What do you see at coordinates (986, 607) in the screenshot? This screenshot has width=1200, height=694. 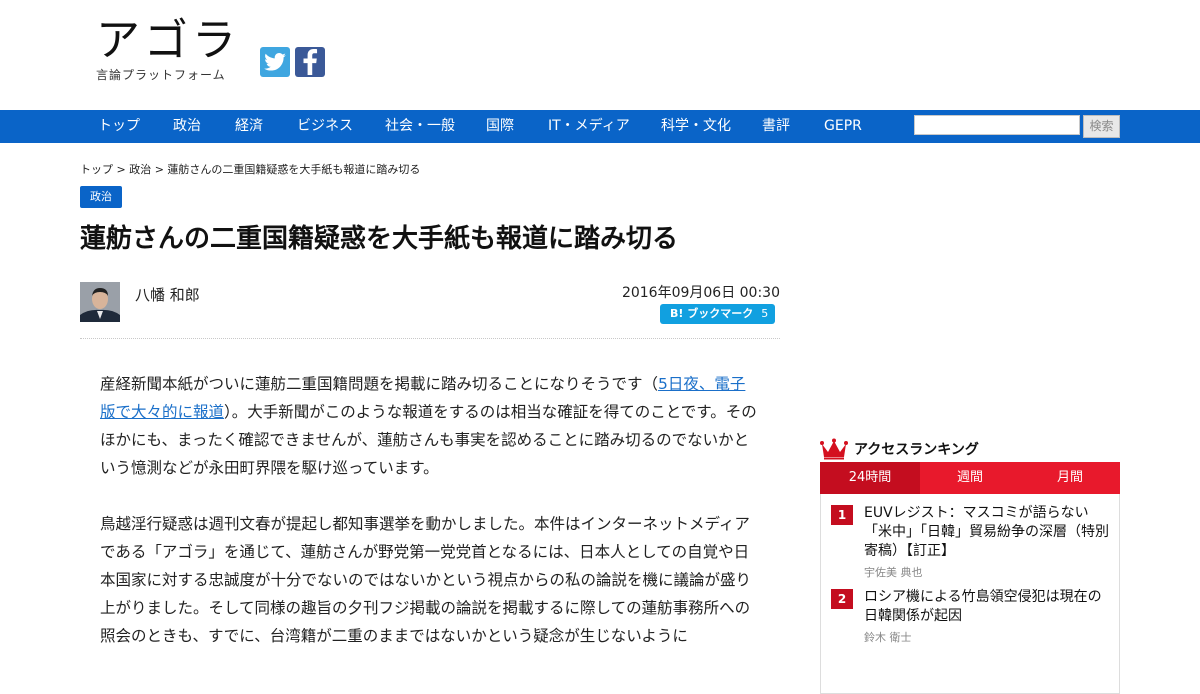 I see `ranking-item-title: ロシア機による竹島領空侵犯は現在の日韓関係が起因` at bounding box center [986, 607].